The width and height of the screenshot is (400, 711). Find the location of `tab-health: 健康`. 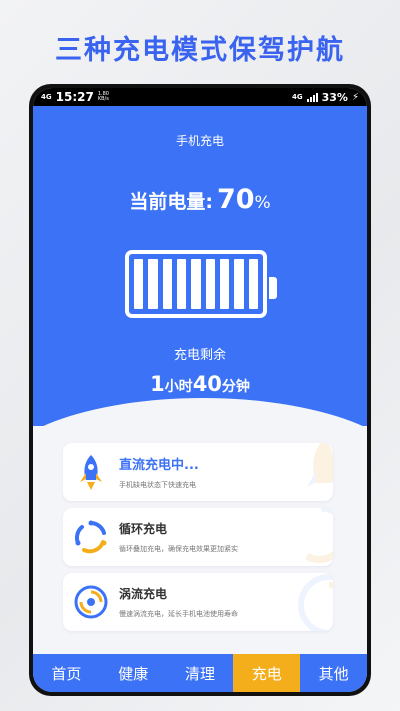

tab-health: 健康 is located at coordinates (133, 673).